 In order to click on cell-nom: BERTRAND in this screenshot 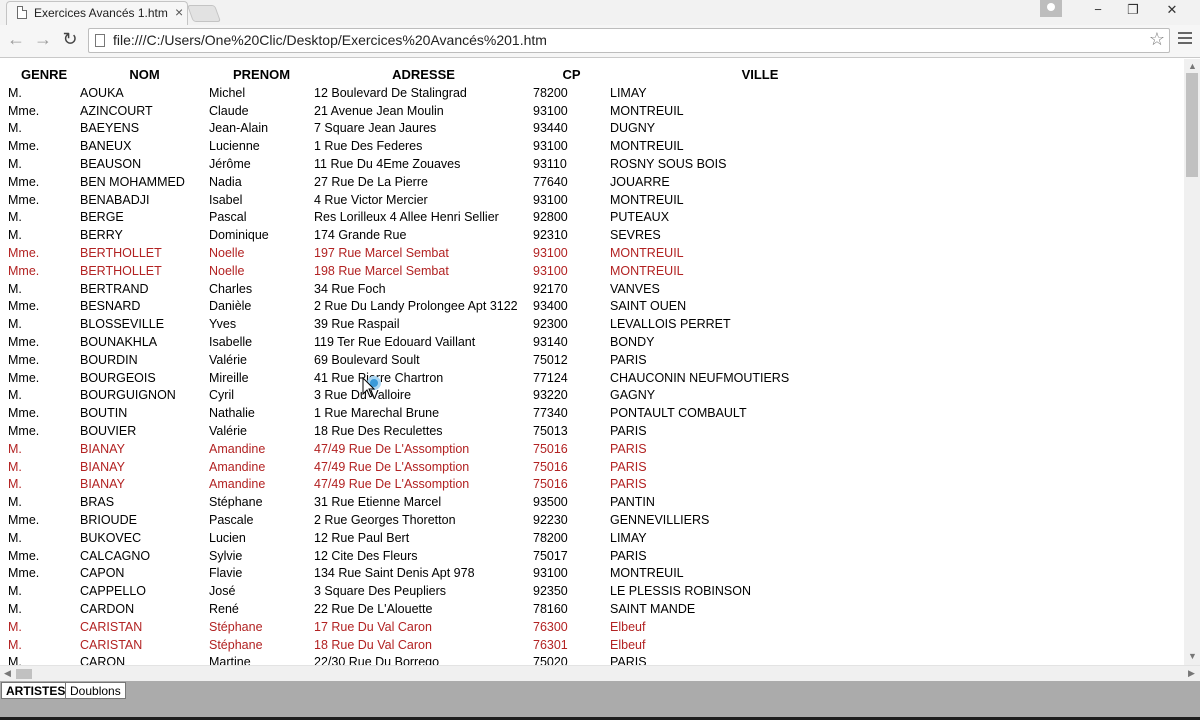, I will do `click(114, 288)`.